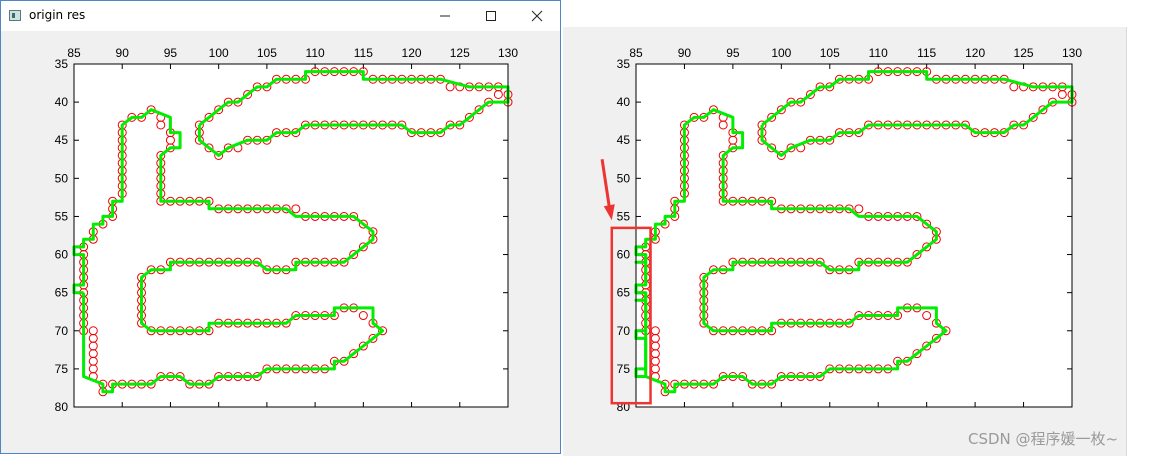  Describe the element at coordinates (57, 15) in the screenshot. I see `window-title: origin res` at that location.